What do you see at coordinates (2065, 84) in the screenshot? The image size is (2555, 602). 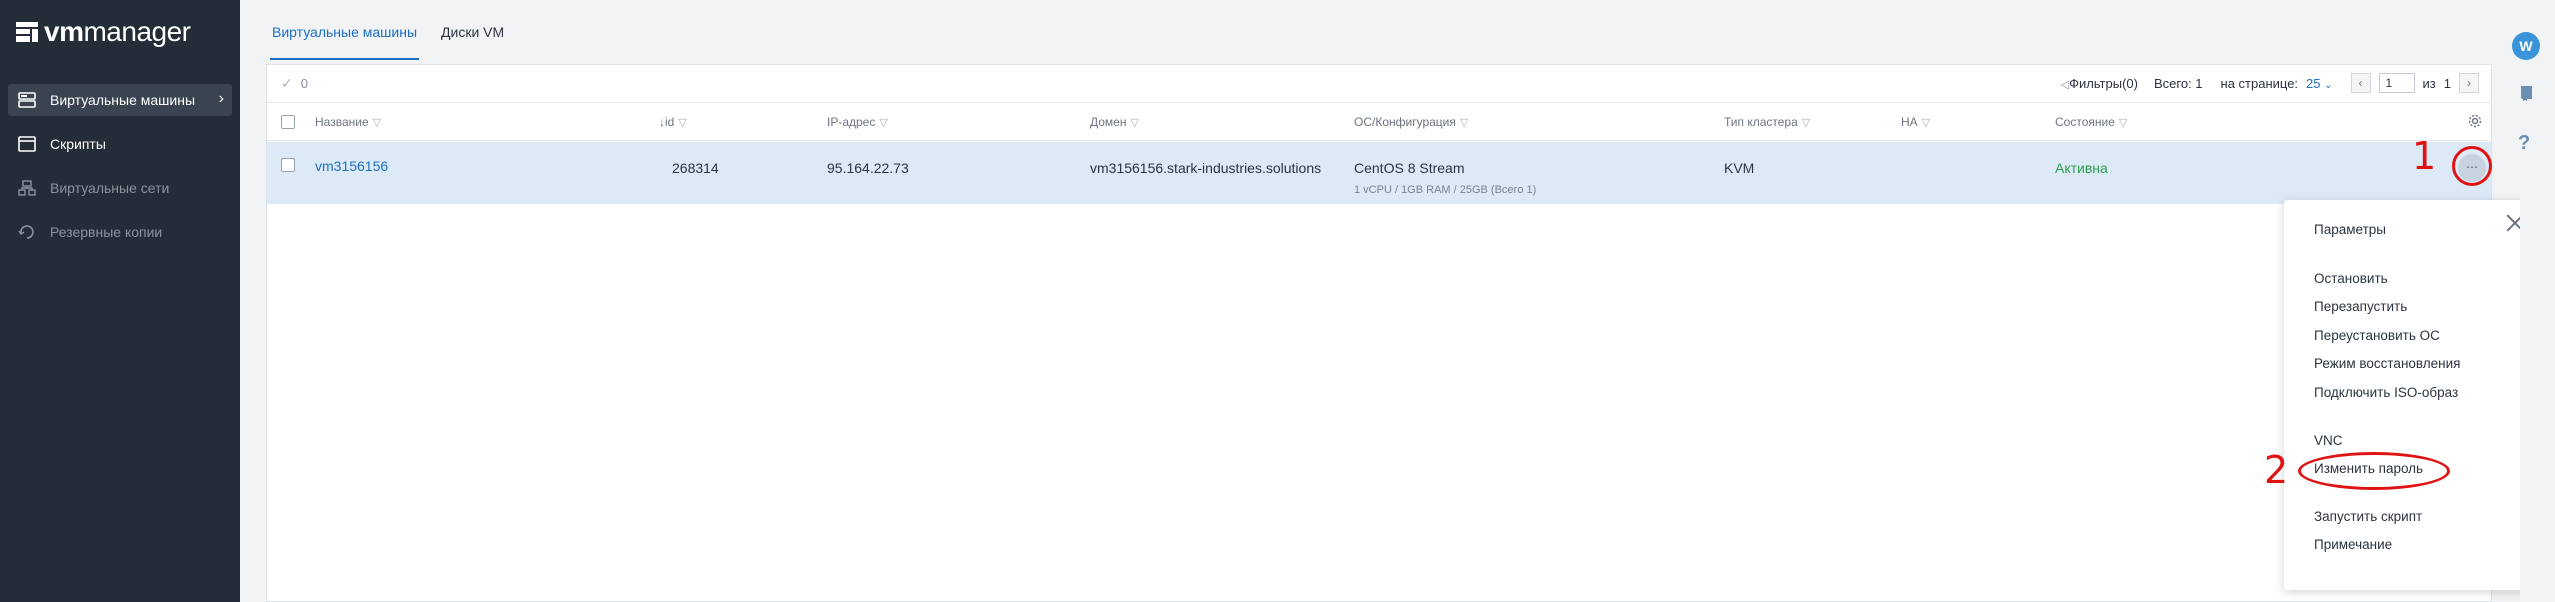 I see `filter-icon: ◁` at bounding box center [2065, 84].